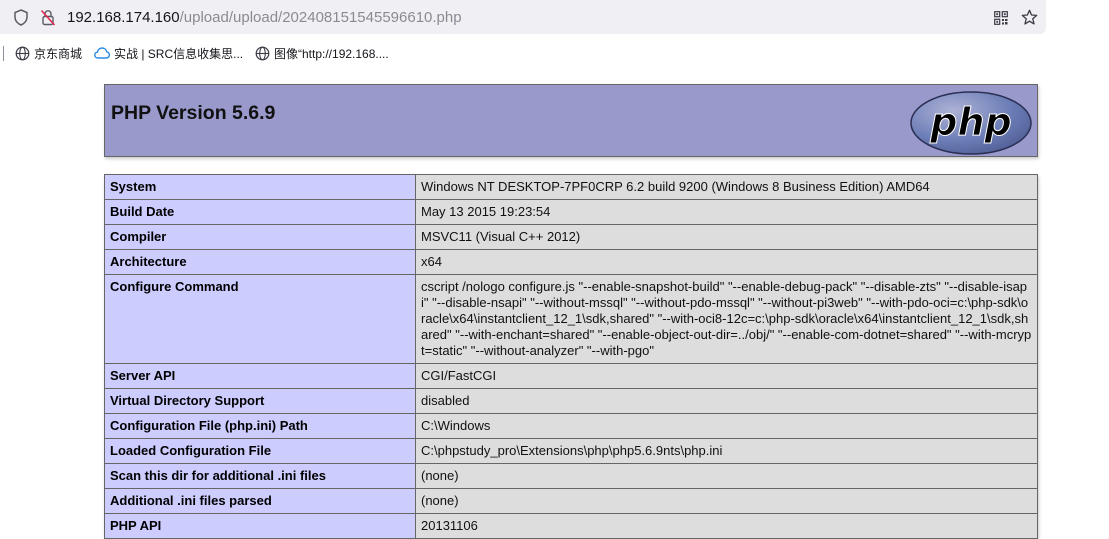  Describe the element at coordinates (726, 401) in the screenshot. I see `row-value: disabled` at that location.